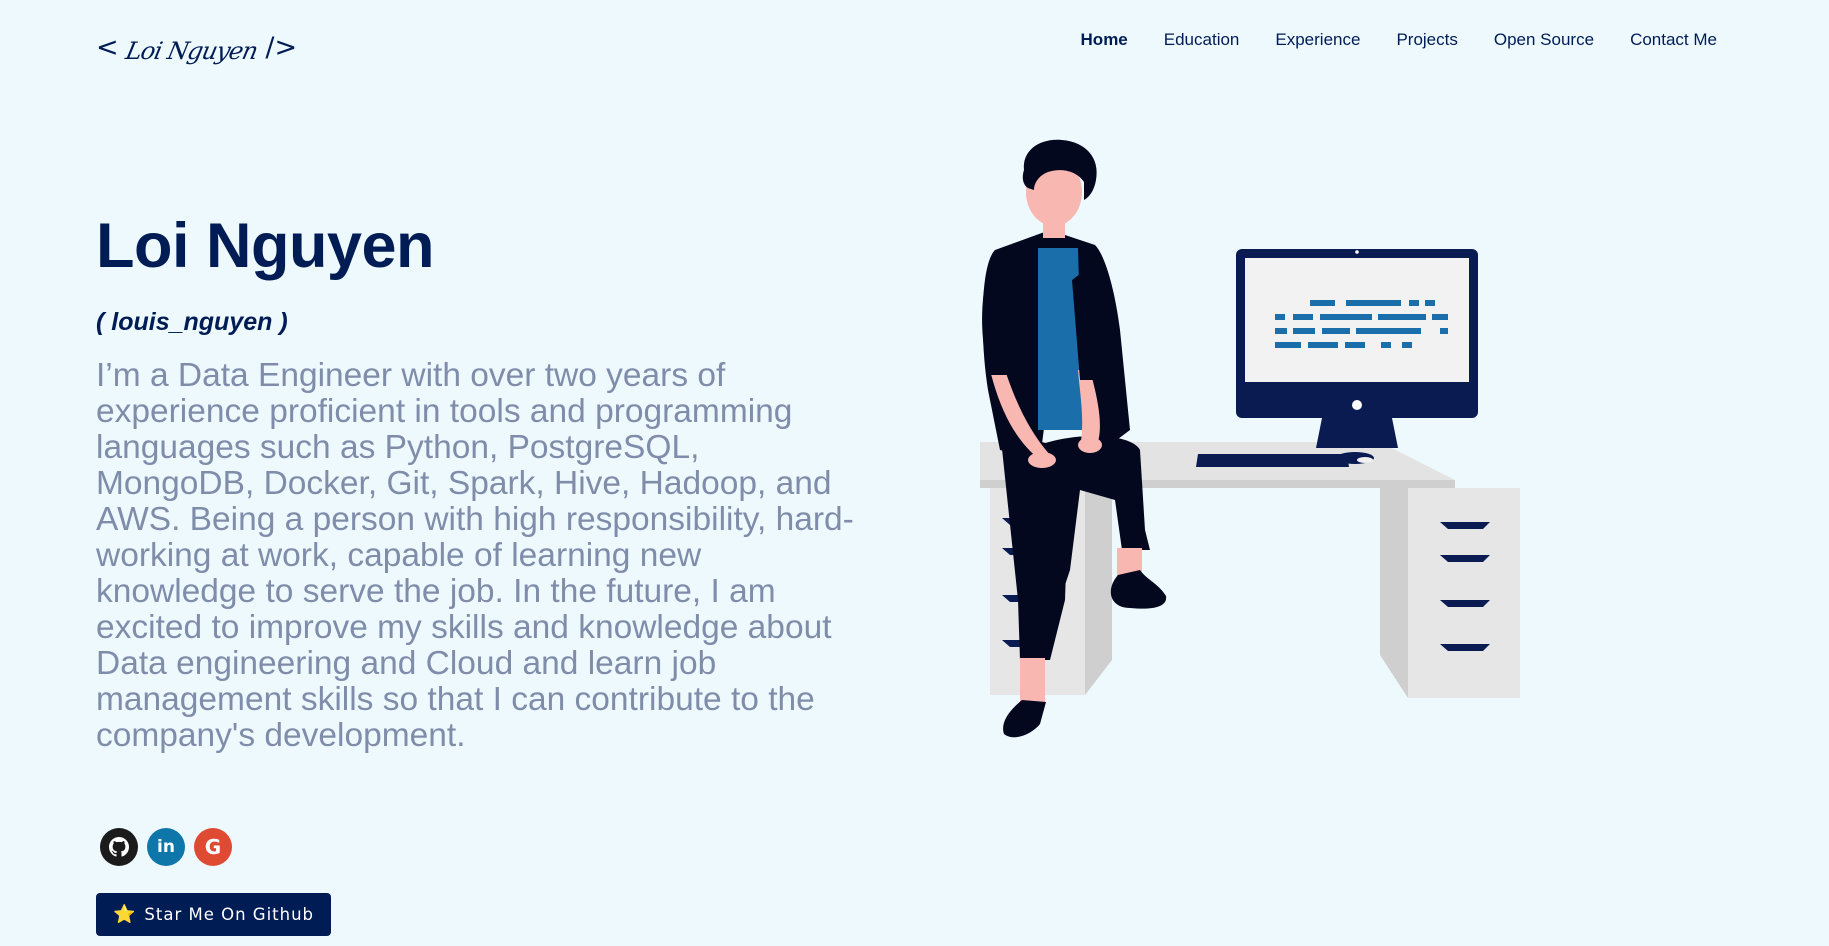 The height and width of the screenshot is (946, 1829). I want to click on star-button-label: Star Me On Github, so click(229, 914).